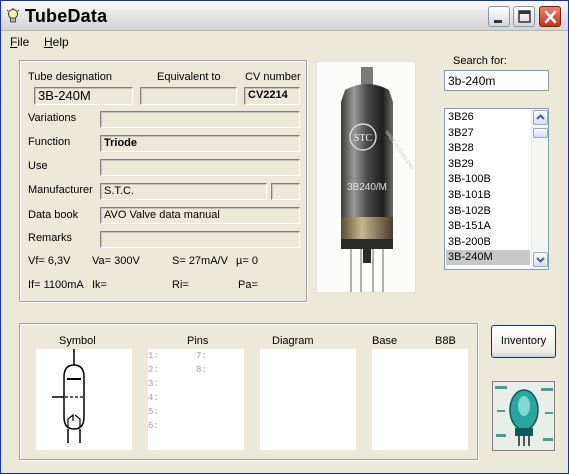 This screenshot has height=474, width=569. I want to click on close-button, so click(550, 16).